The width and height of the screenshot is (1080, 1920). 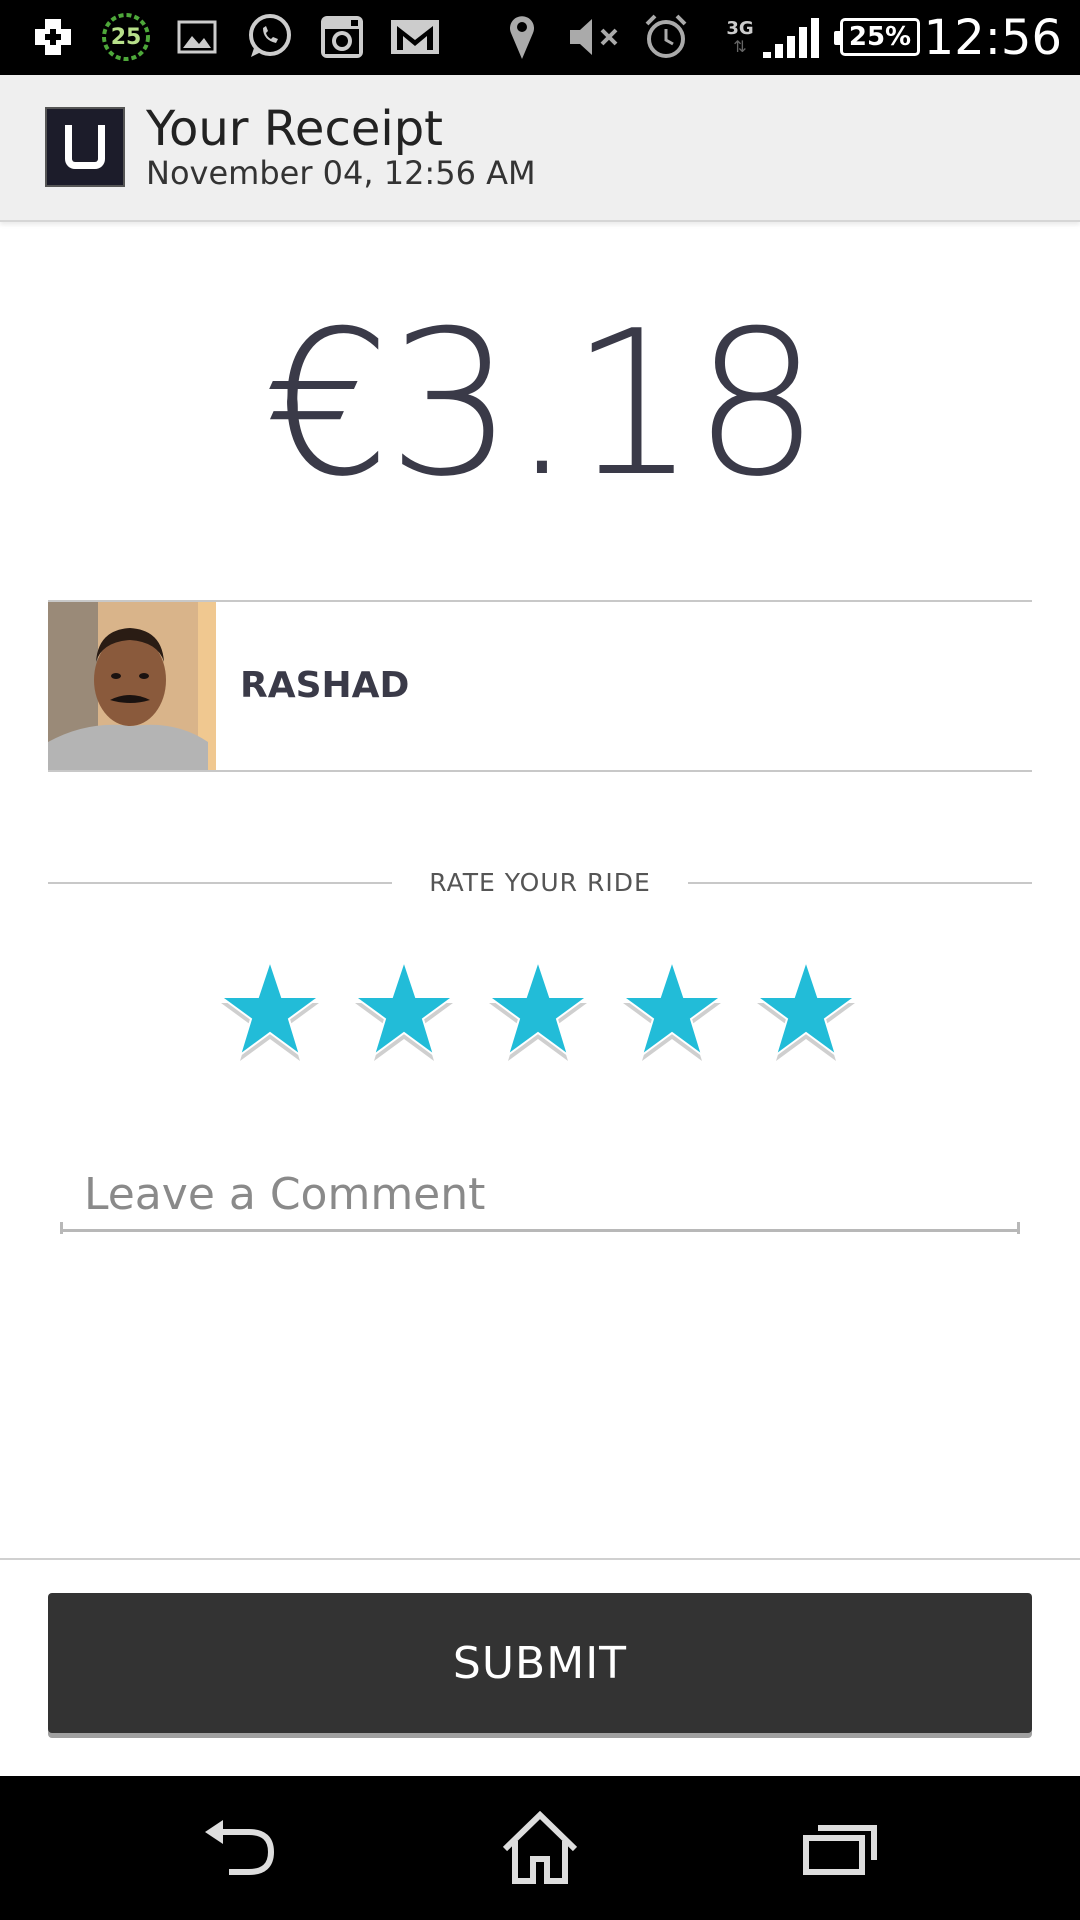 I want to click on signal-icon, so click(x=791, y=37).